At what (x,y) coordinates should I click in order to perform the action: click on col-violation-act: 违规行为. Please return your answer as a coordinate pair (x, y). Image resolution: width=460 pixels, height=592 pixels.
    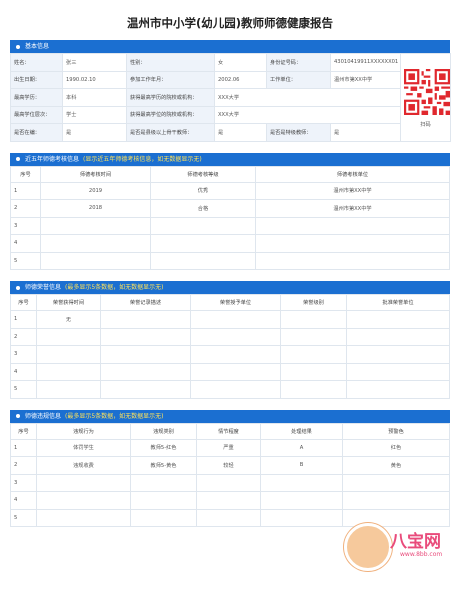
    Looking at the image, I should click on (83, 431).